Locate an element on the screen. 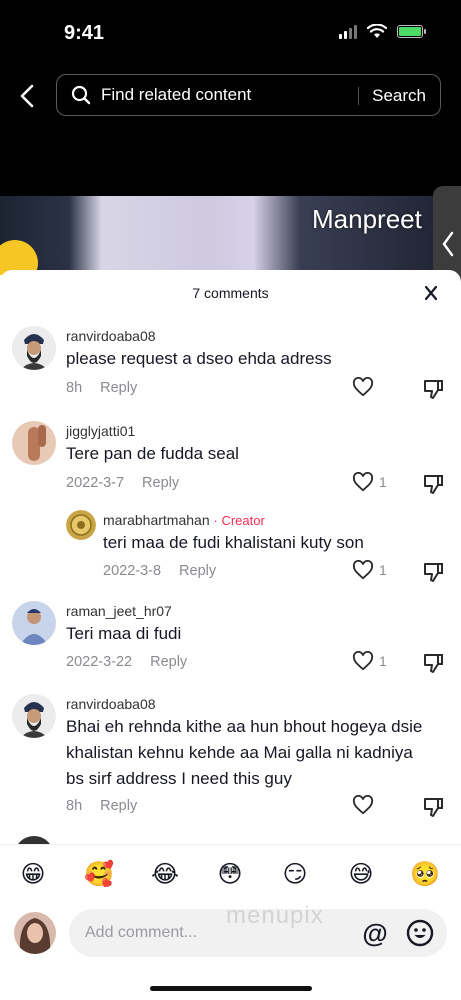 The image size is (461, 1000). comment-meta: 2022-3-22 Reply is located at coordinates (126, 662).